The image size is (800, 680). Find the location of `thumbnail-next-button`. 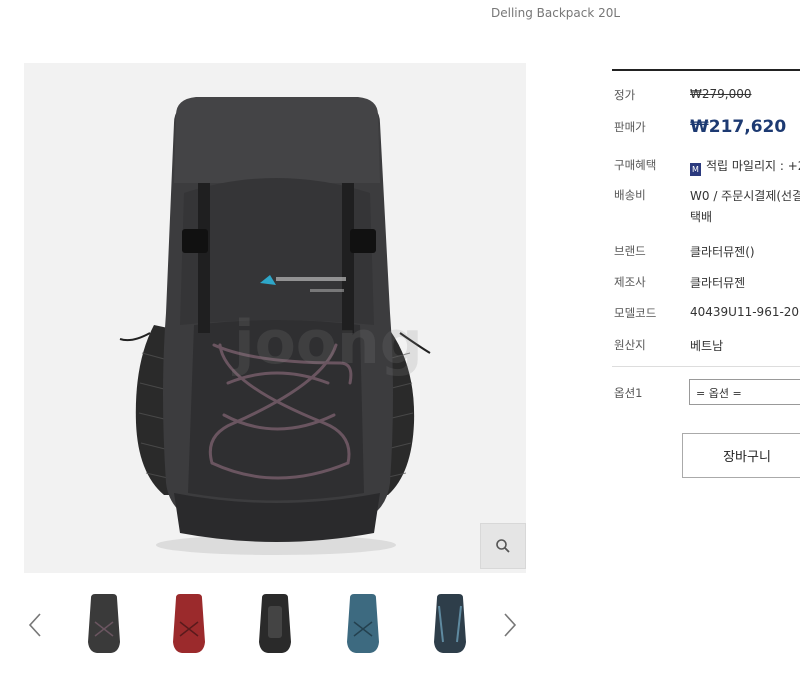

thumbnail-next-button is located at coordinates (510, 625).